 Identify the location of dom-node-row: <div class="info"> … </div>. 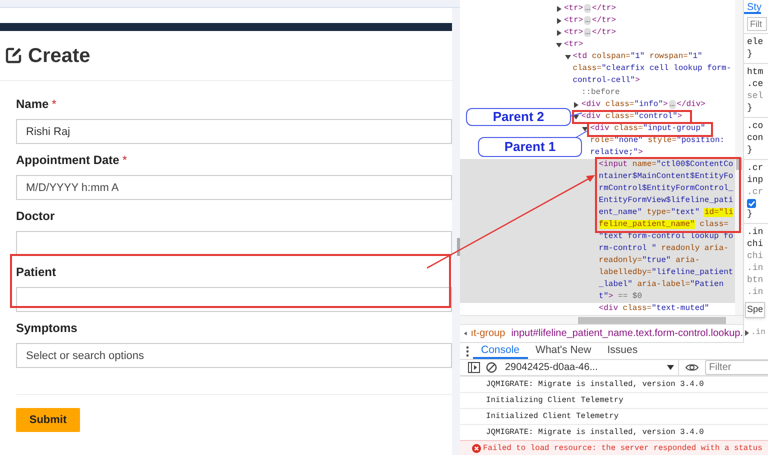
(639, 105).